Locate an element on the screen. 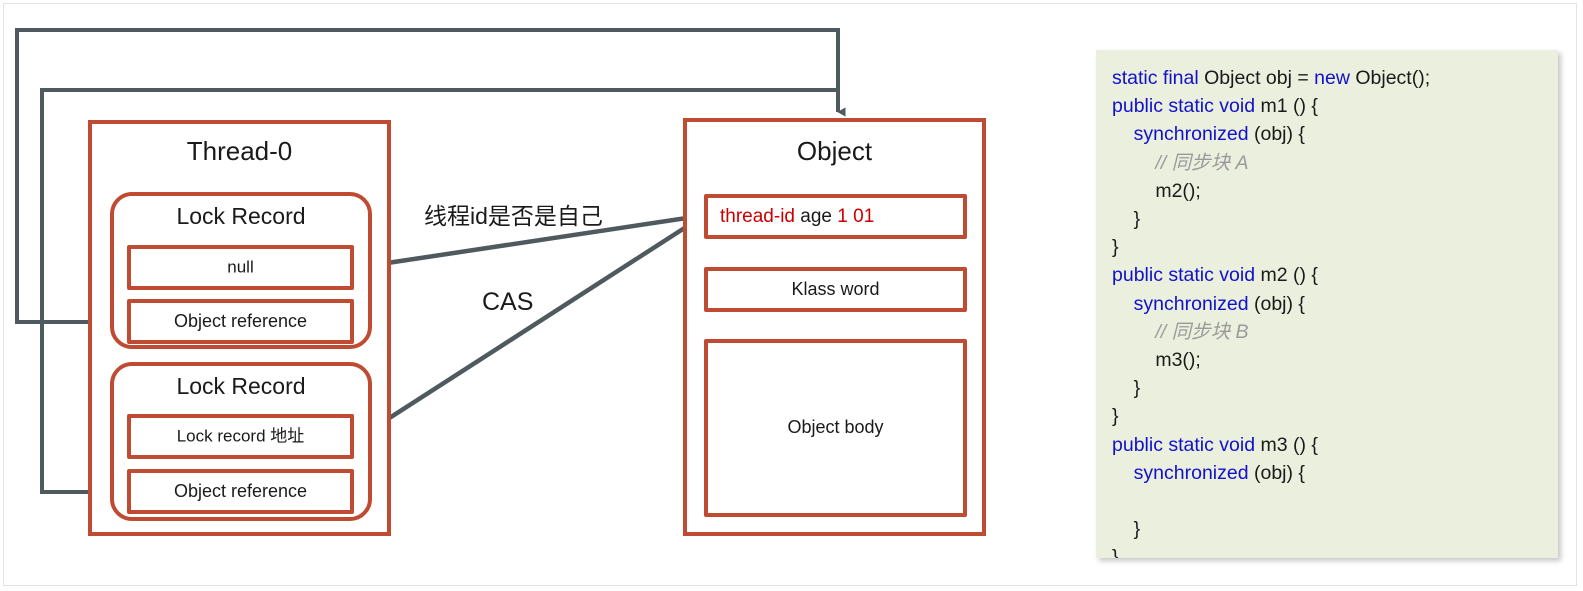  code-line: // 同步块 A is located at coordinates (1327, 163).